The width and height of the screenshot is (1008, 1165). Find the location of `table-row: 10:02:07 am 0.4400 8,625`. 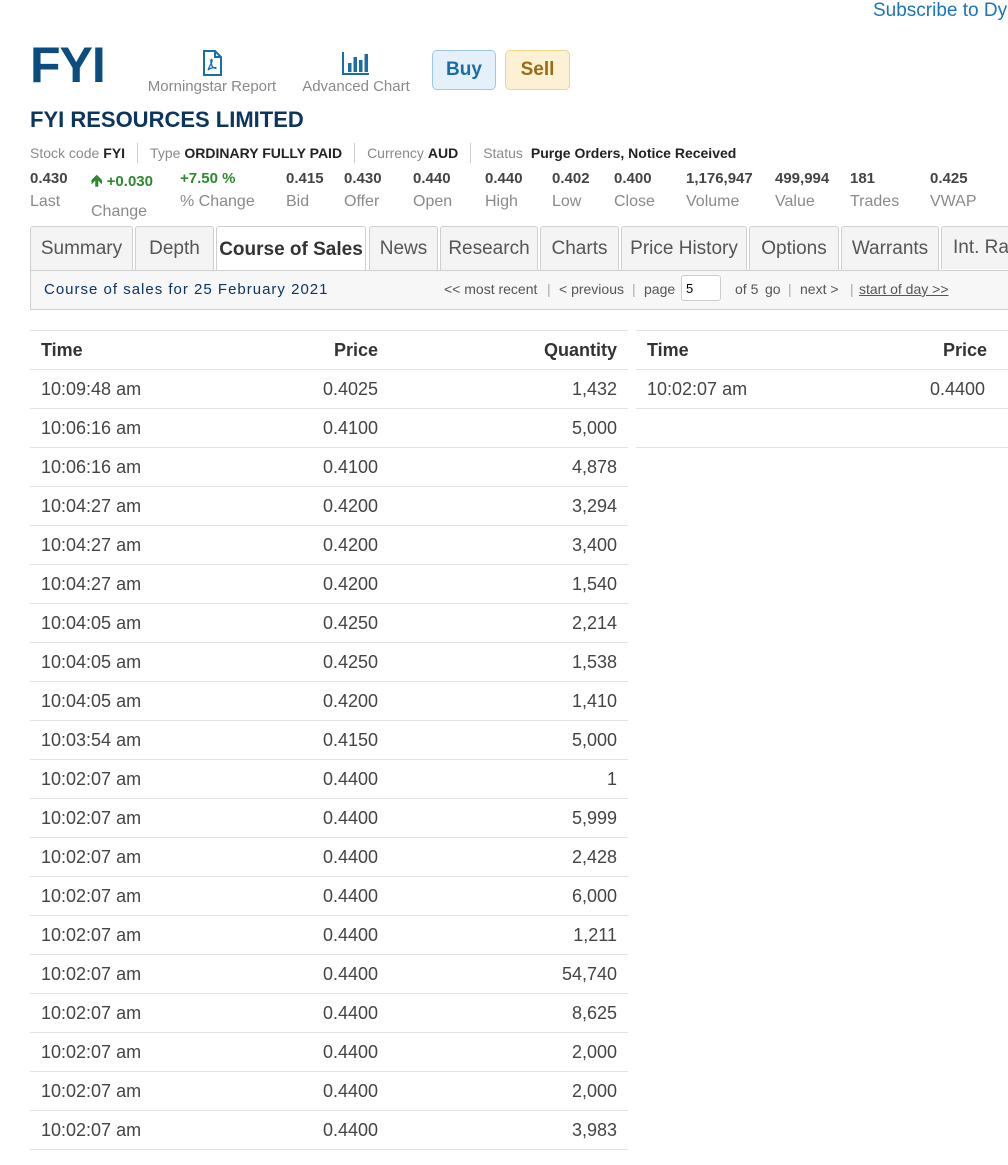

table-row: 10:02:07 am 0.4400 8,625 is located at coordinates (329, 1013).